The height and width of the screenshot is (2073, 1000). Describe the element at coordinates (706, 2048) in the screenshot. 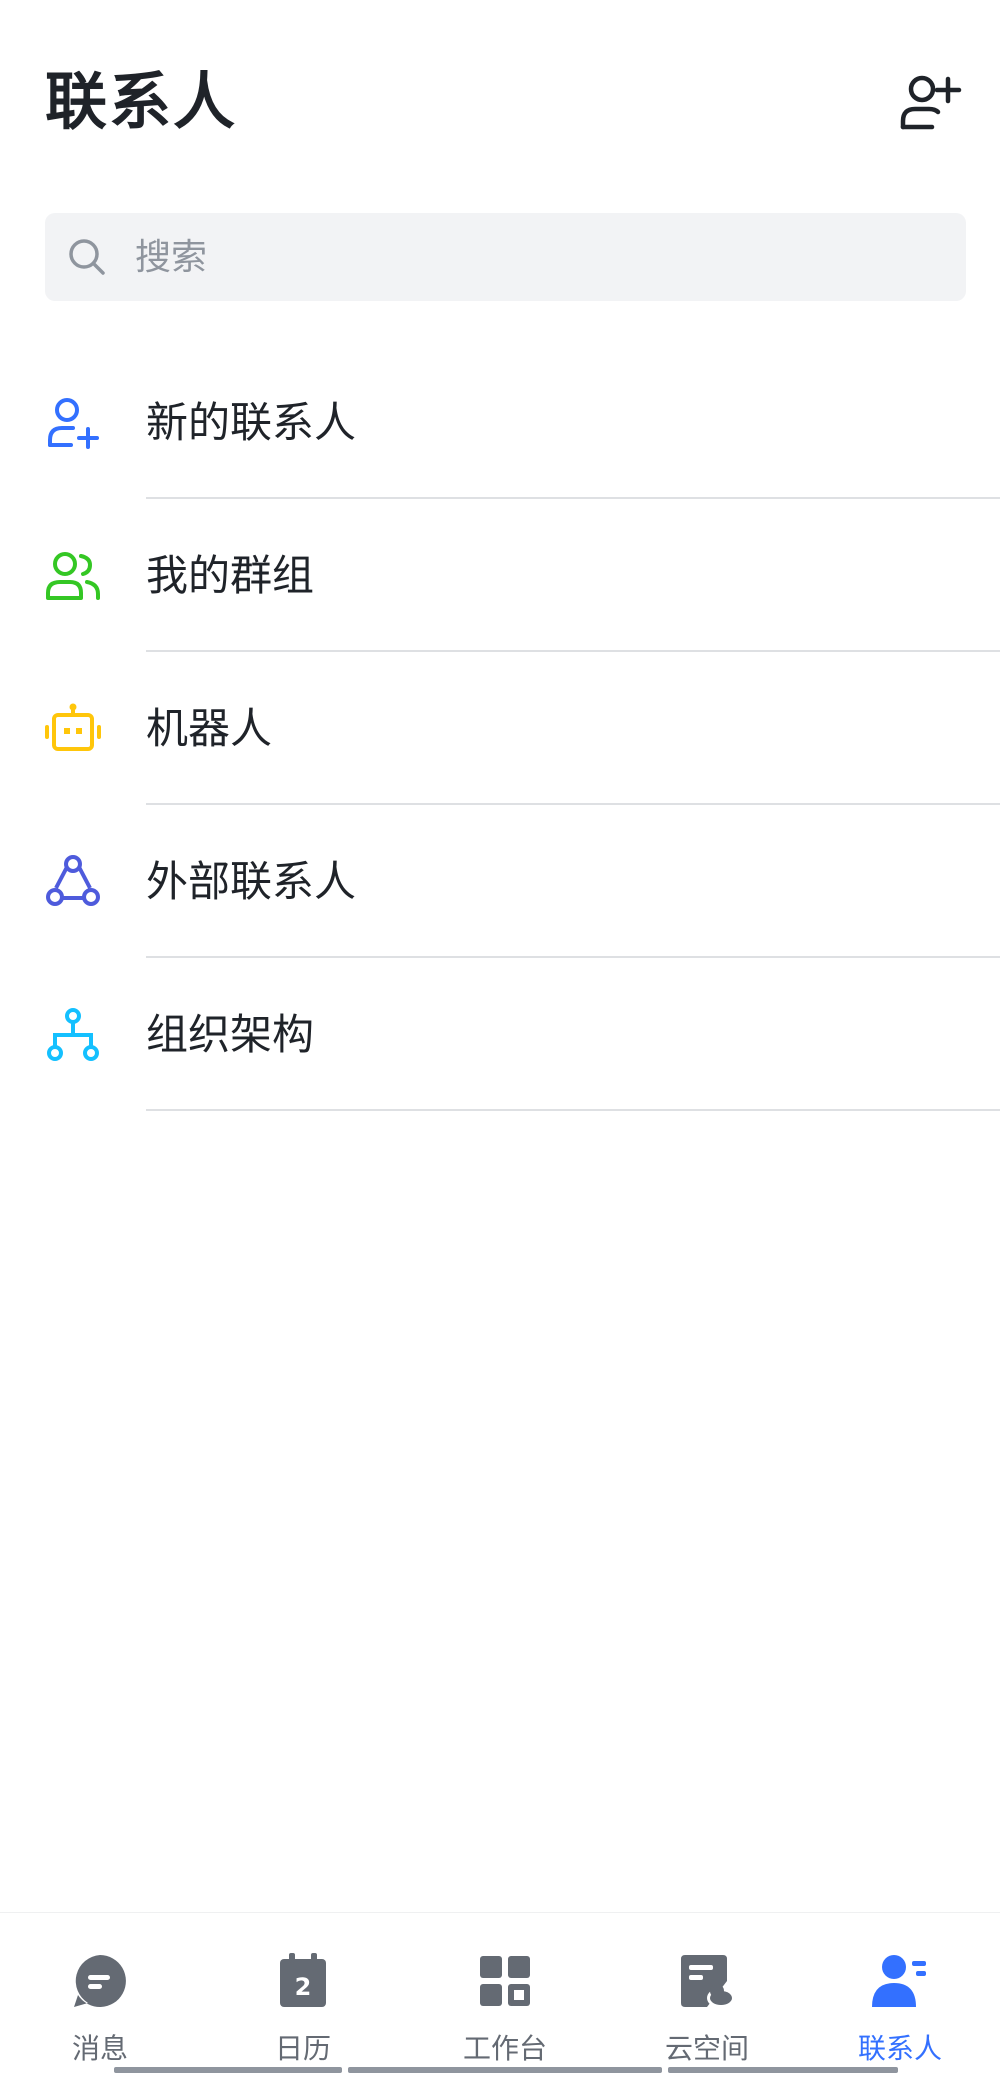

I see `tab-label: 云空间` at that location.